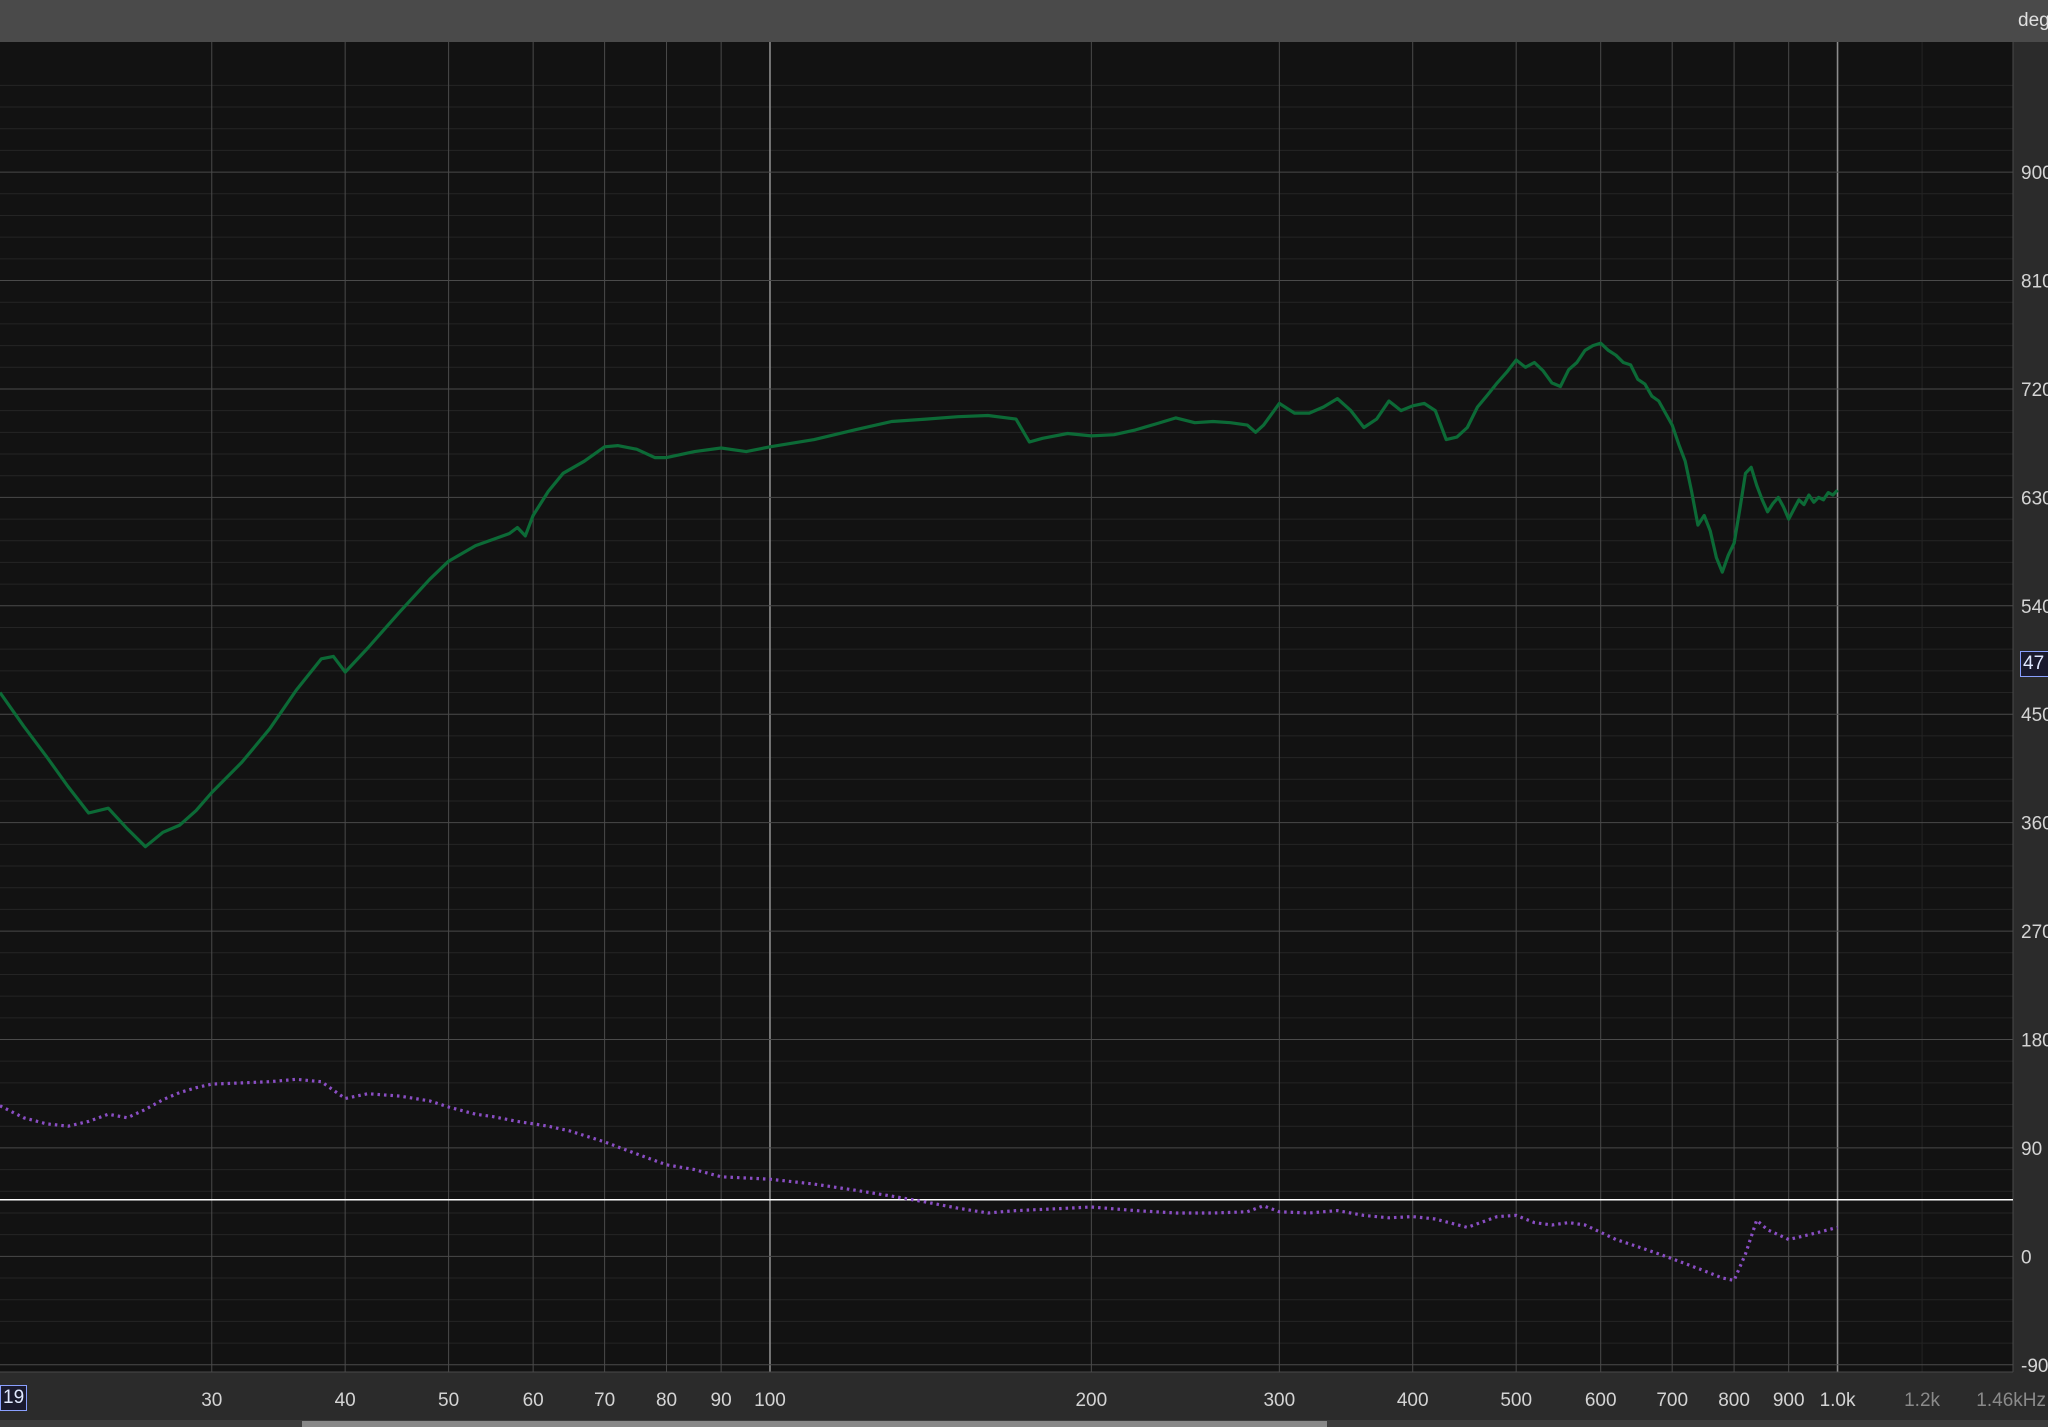 This screenshot has height=1427, width=2048. What do you see at coordinates (533, 1400) in the screenshot?
I see `x-tick-label: 60` at bounding box center [533, 1400].